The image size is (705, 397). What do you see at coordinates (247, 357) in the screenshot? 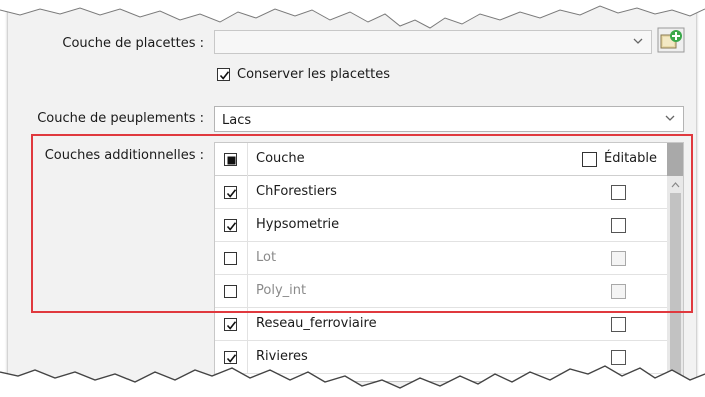
I see `column-divider` at bounding box center [247, 357].